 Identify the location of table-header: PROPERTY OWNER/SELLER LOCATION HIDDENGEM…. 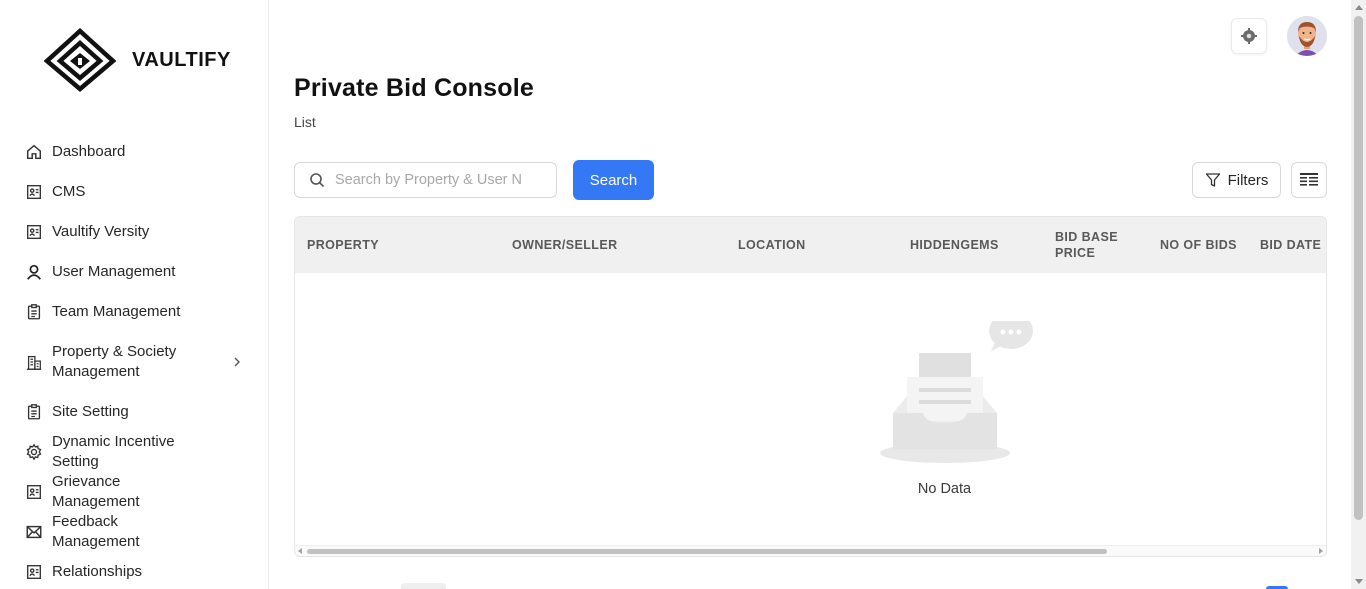
(810, 245).